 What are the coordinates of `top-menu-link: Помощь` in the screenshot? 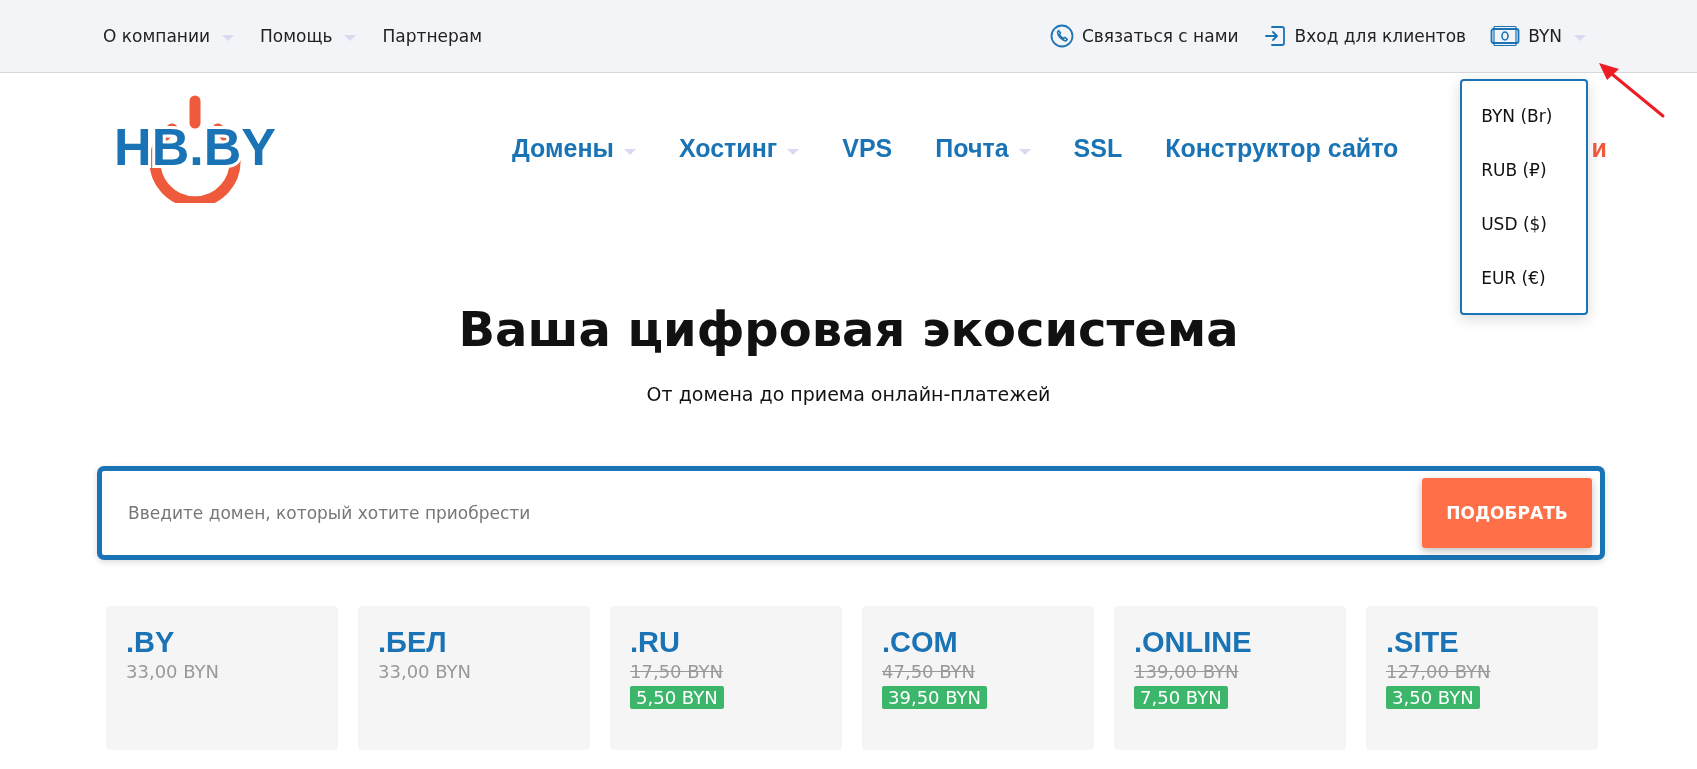 It's located at (308, 36).